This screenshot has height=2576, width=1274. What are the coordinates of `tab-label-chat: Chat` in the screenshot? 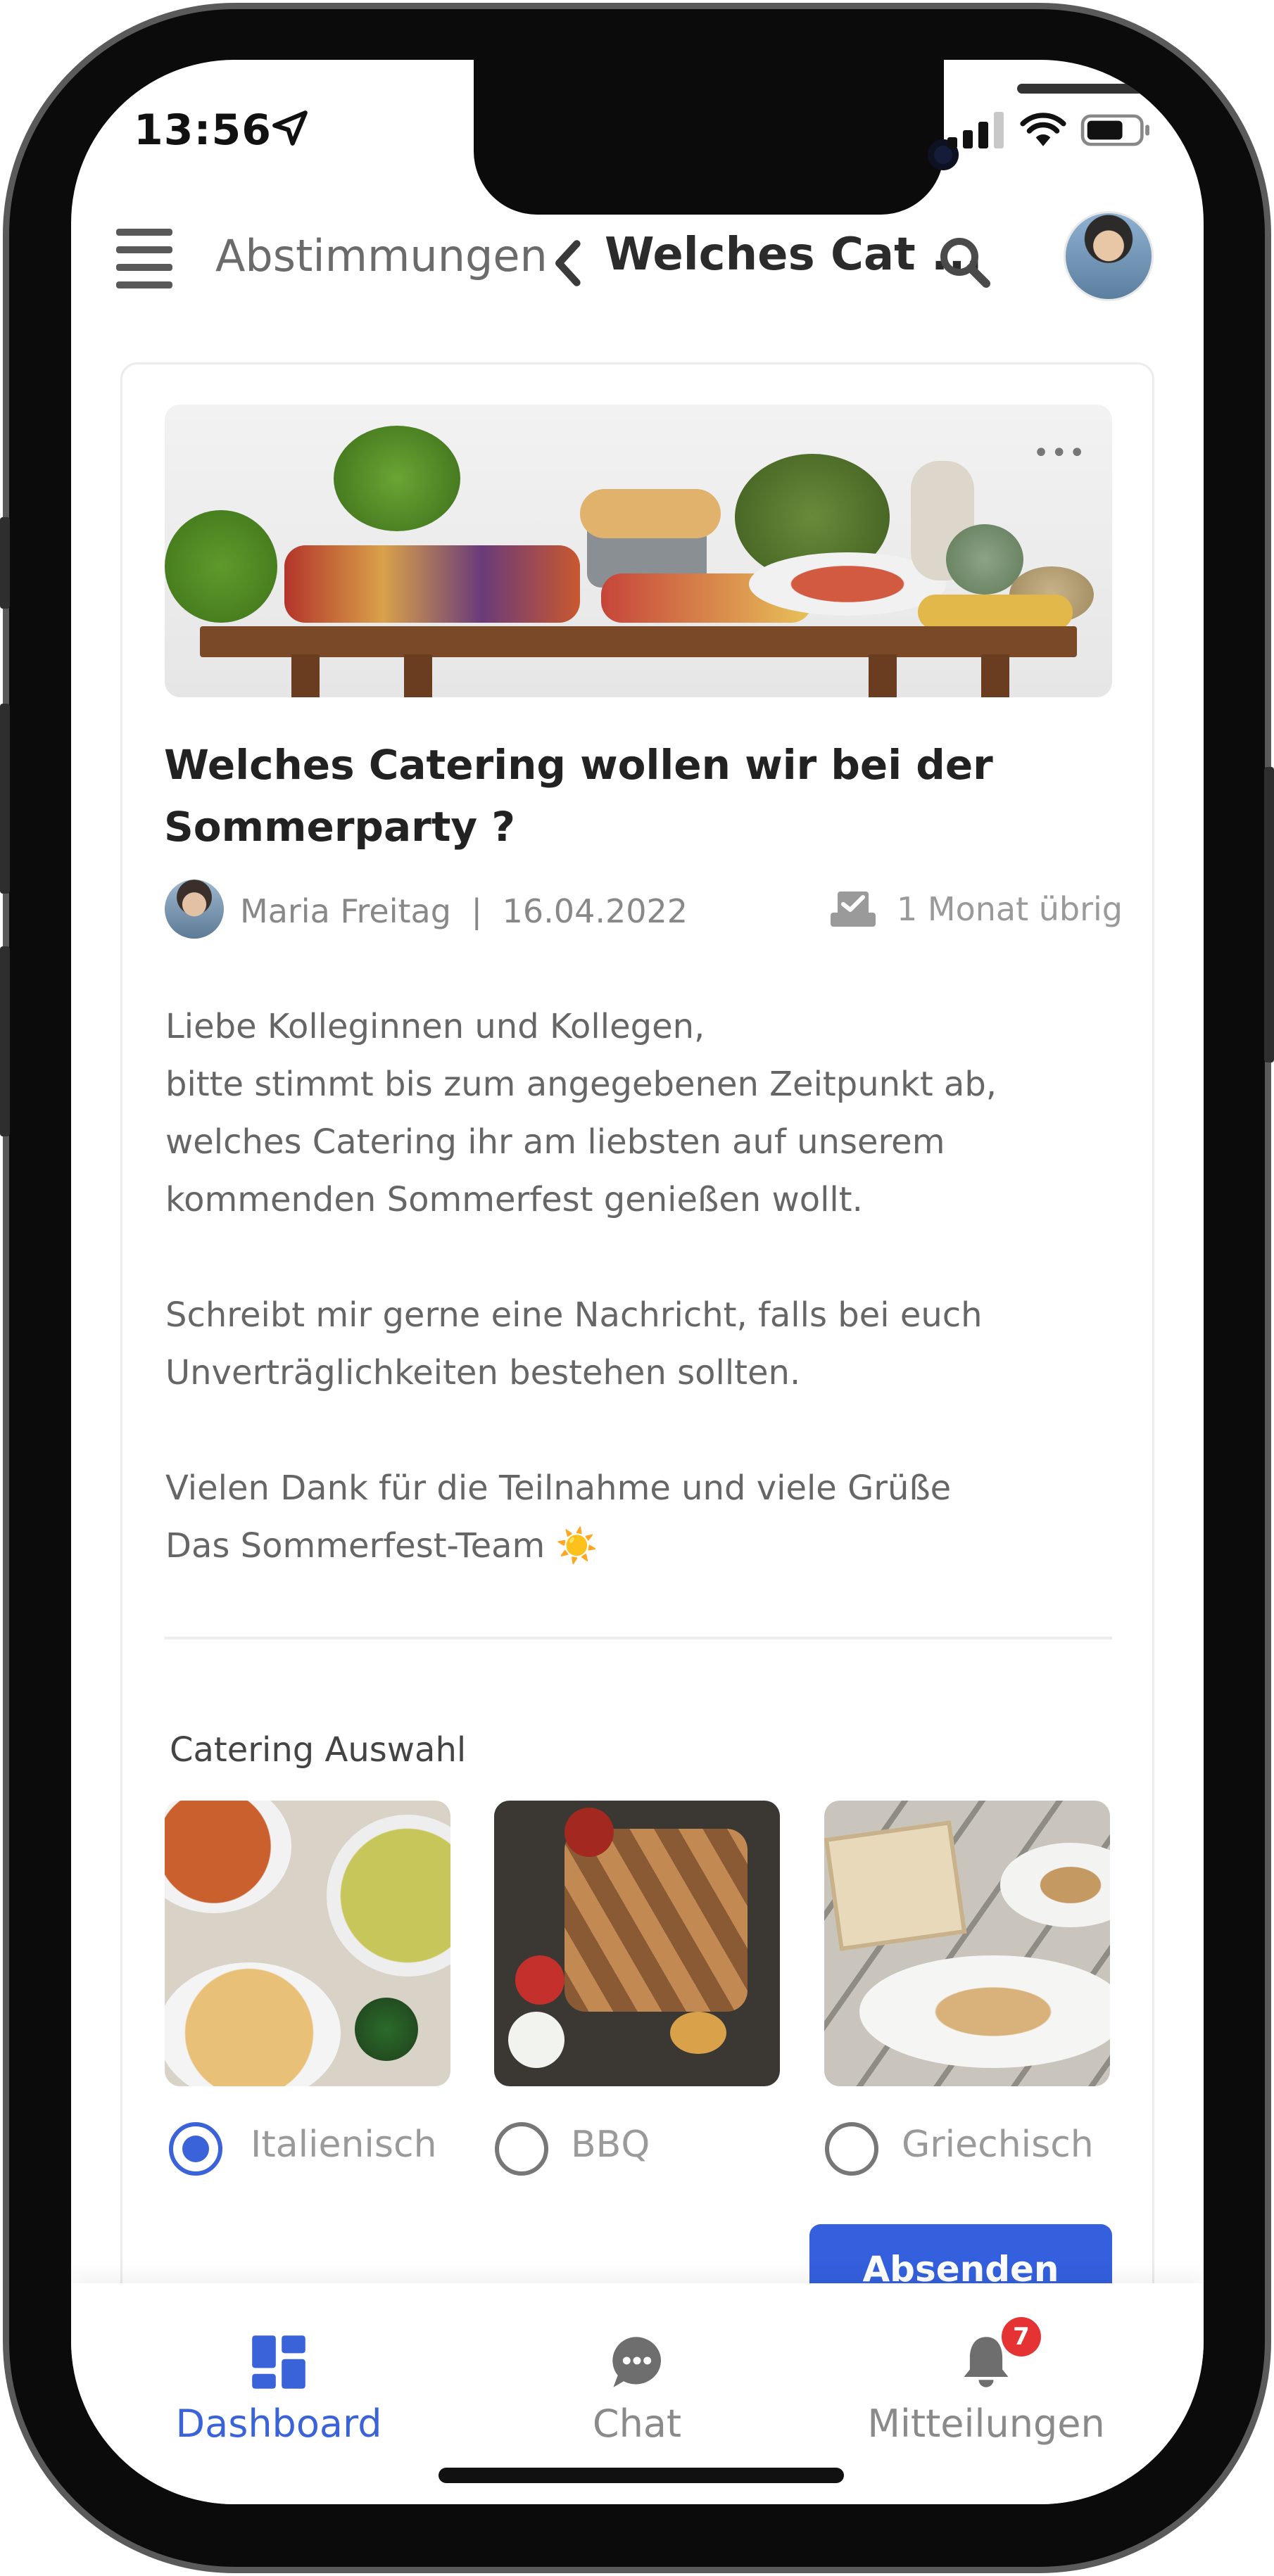 It's located at (637, 2423).